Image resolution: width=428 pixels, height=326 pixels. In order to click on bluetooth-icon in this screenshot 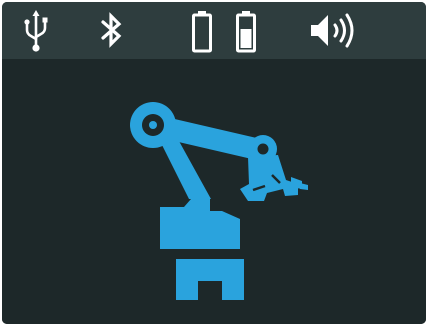, I will do `click(111, 30)`.